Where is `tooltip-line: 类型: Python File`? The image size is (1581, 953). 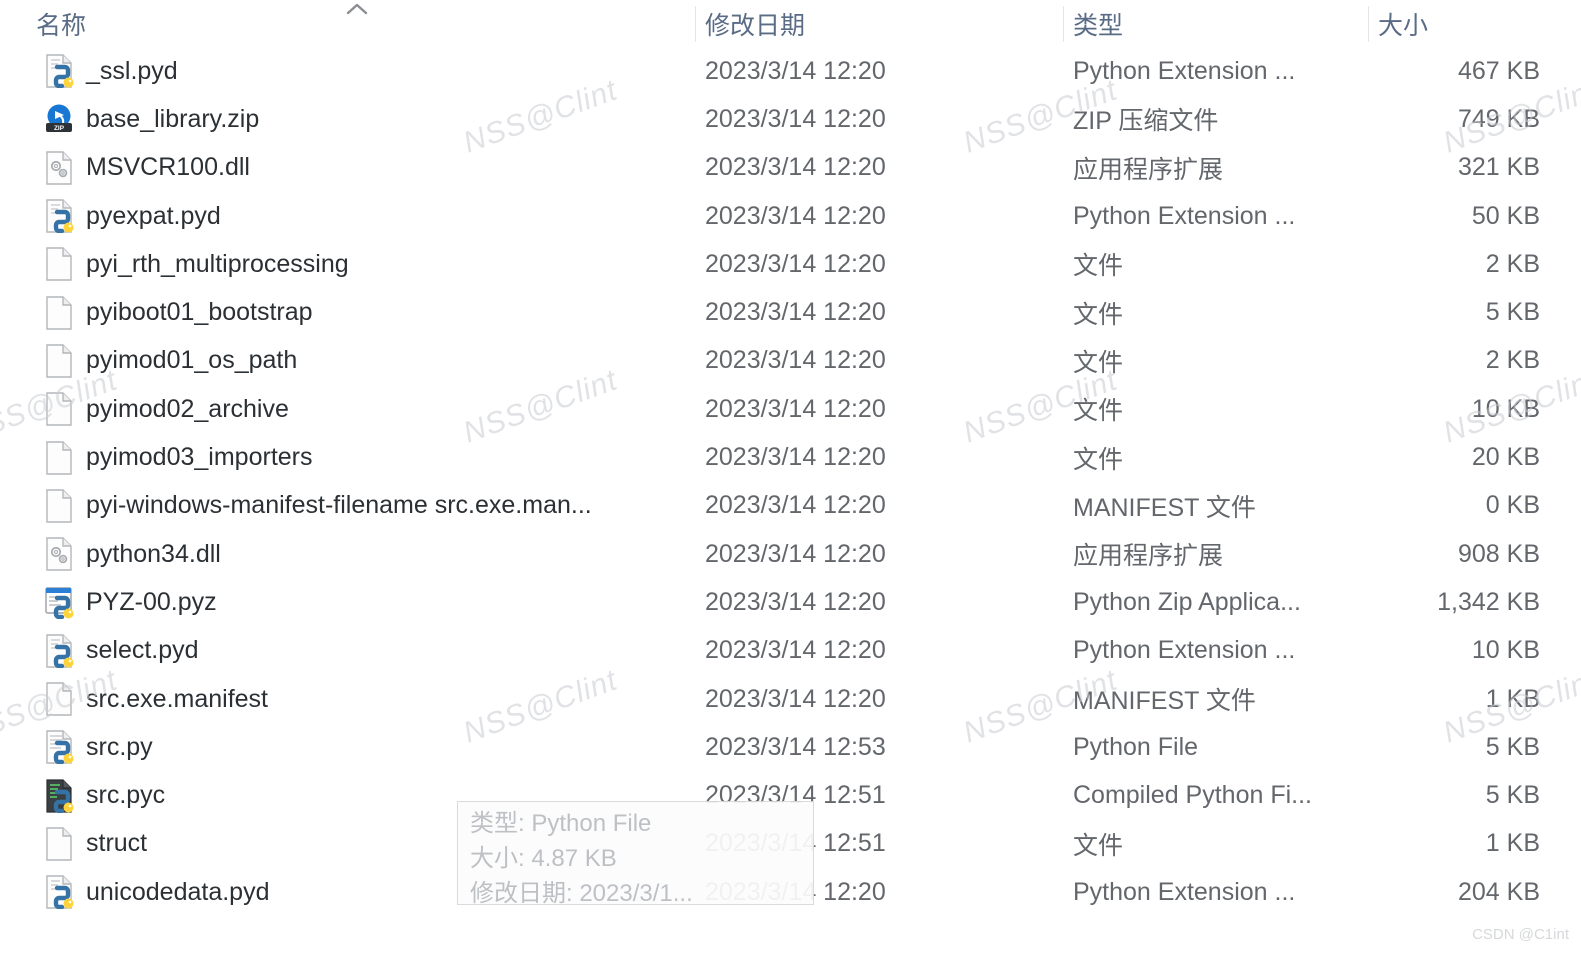
tooltip-line: 类型: Python File is located at coordinates (561, 823).